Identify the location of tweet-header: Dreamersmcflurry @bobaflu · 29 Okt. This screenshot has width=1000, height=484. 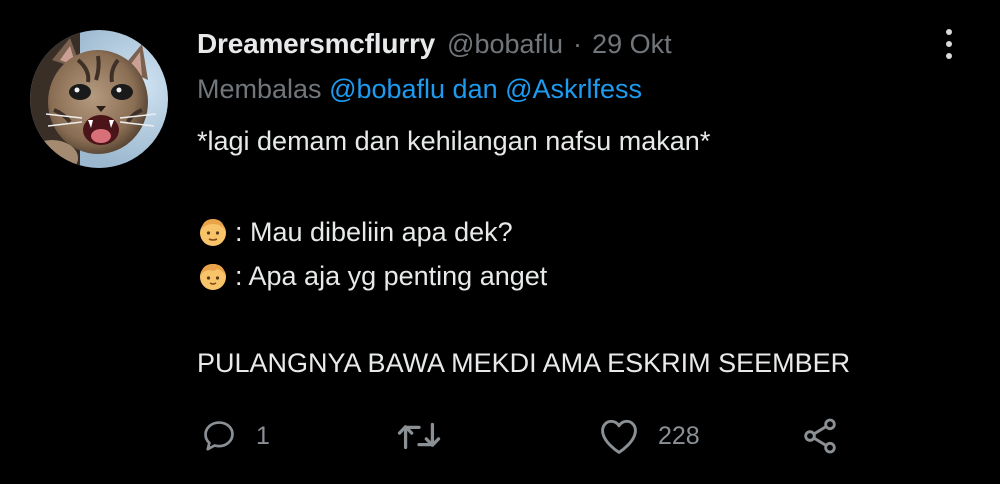
(434, 46).